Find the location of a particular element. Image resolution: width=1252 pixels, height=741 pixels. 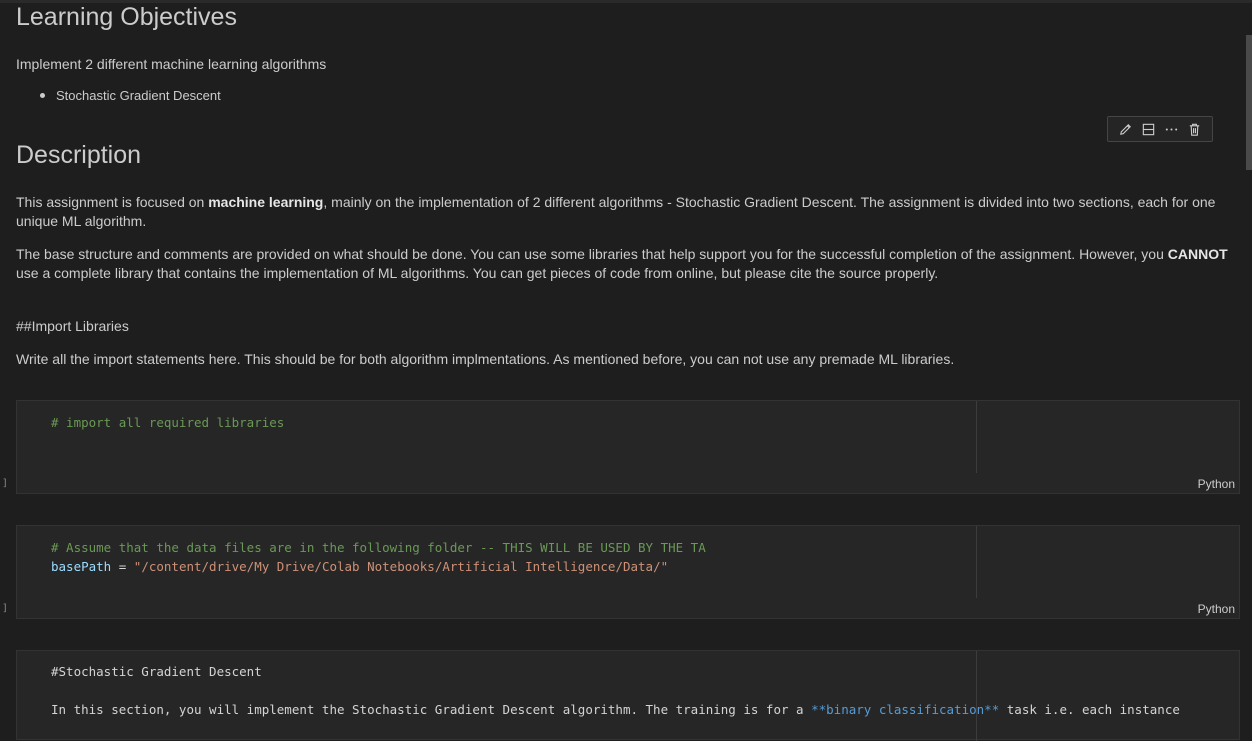

pencil-icon is located at coordinates (1126, 129).